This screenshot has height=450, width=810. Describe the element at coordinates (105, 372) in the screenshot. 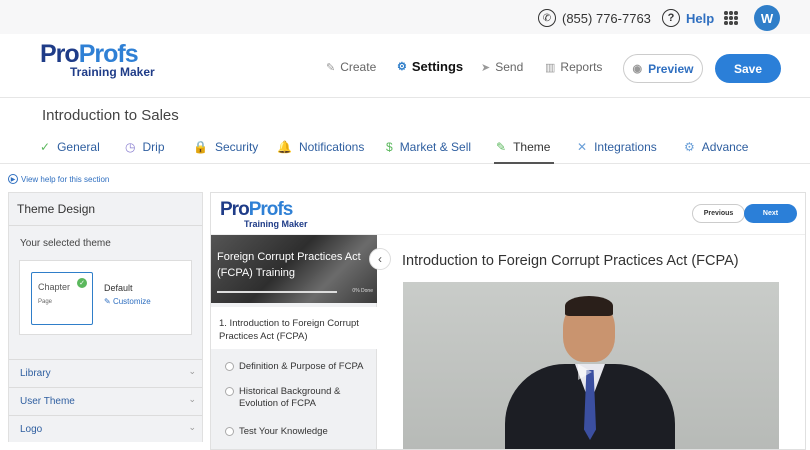

I see `section-library: Library ⌄` at that location.